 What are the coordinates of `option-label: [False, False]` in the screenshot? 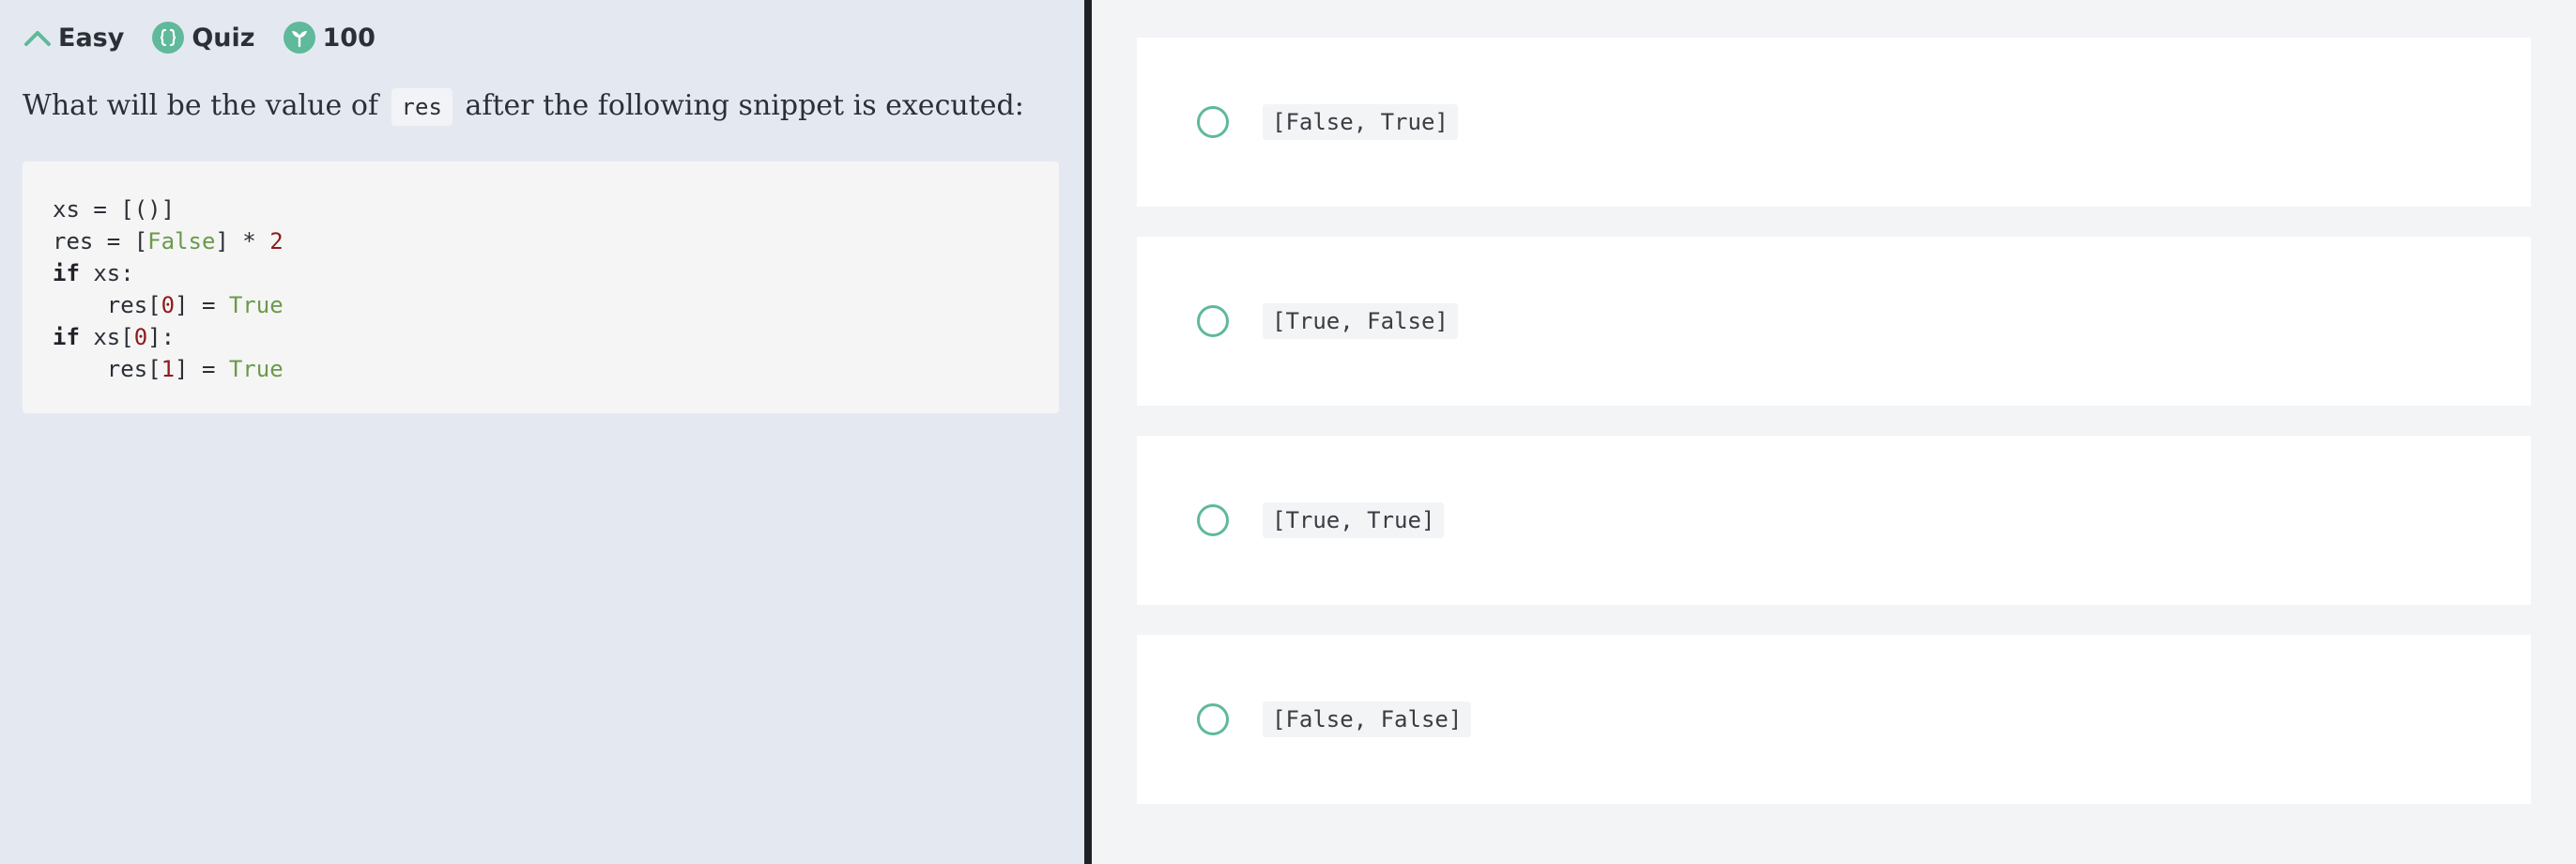 It's located at (1368, 720).